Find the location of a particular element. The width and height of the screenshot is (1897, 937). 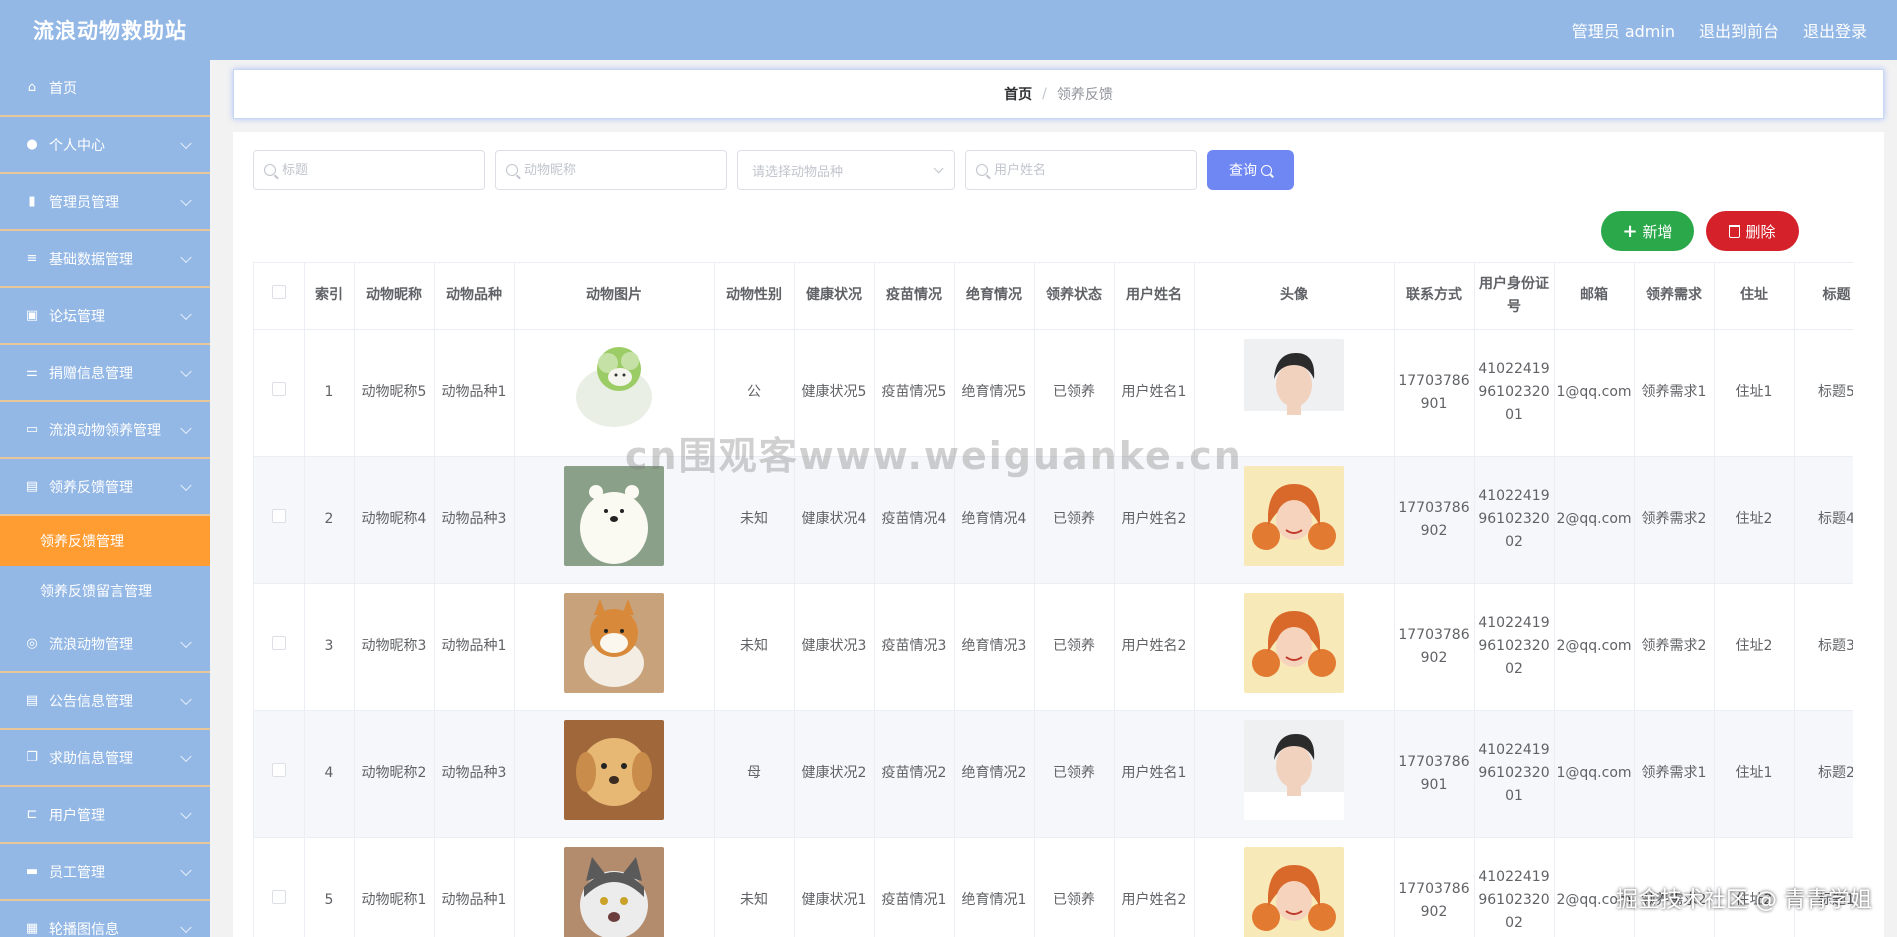

adopt-need-cell: 领养需求2 is located at coordinates (1674, 887).